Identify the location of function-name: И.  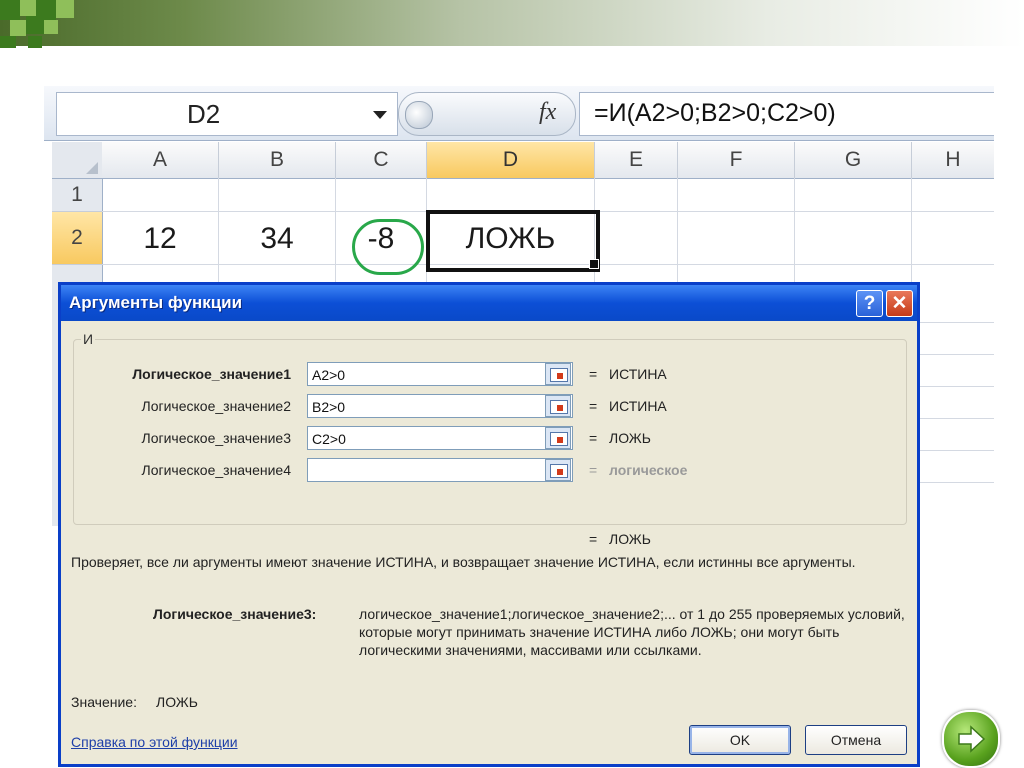
(88, 339).